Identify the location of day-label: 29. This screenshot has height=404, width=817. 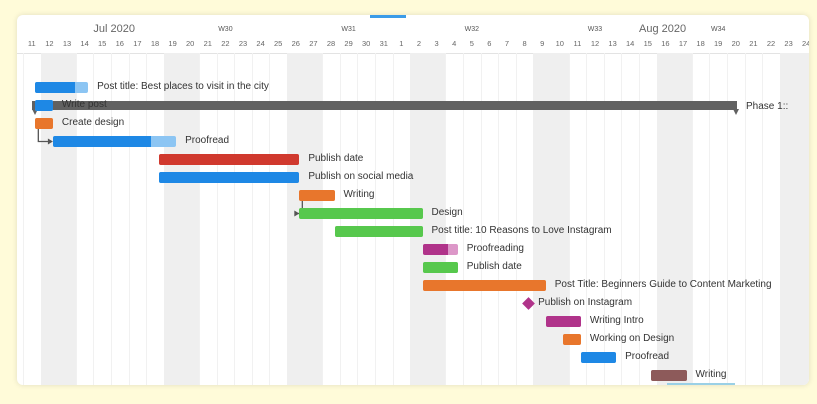
(348, 43).